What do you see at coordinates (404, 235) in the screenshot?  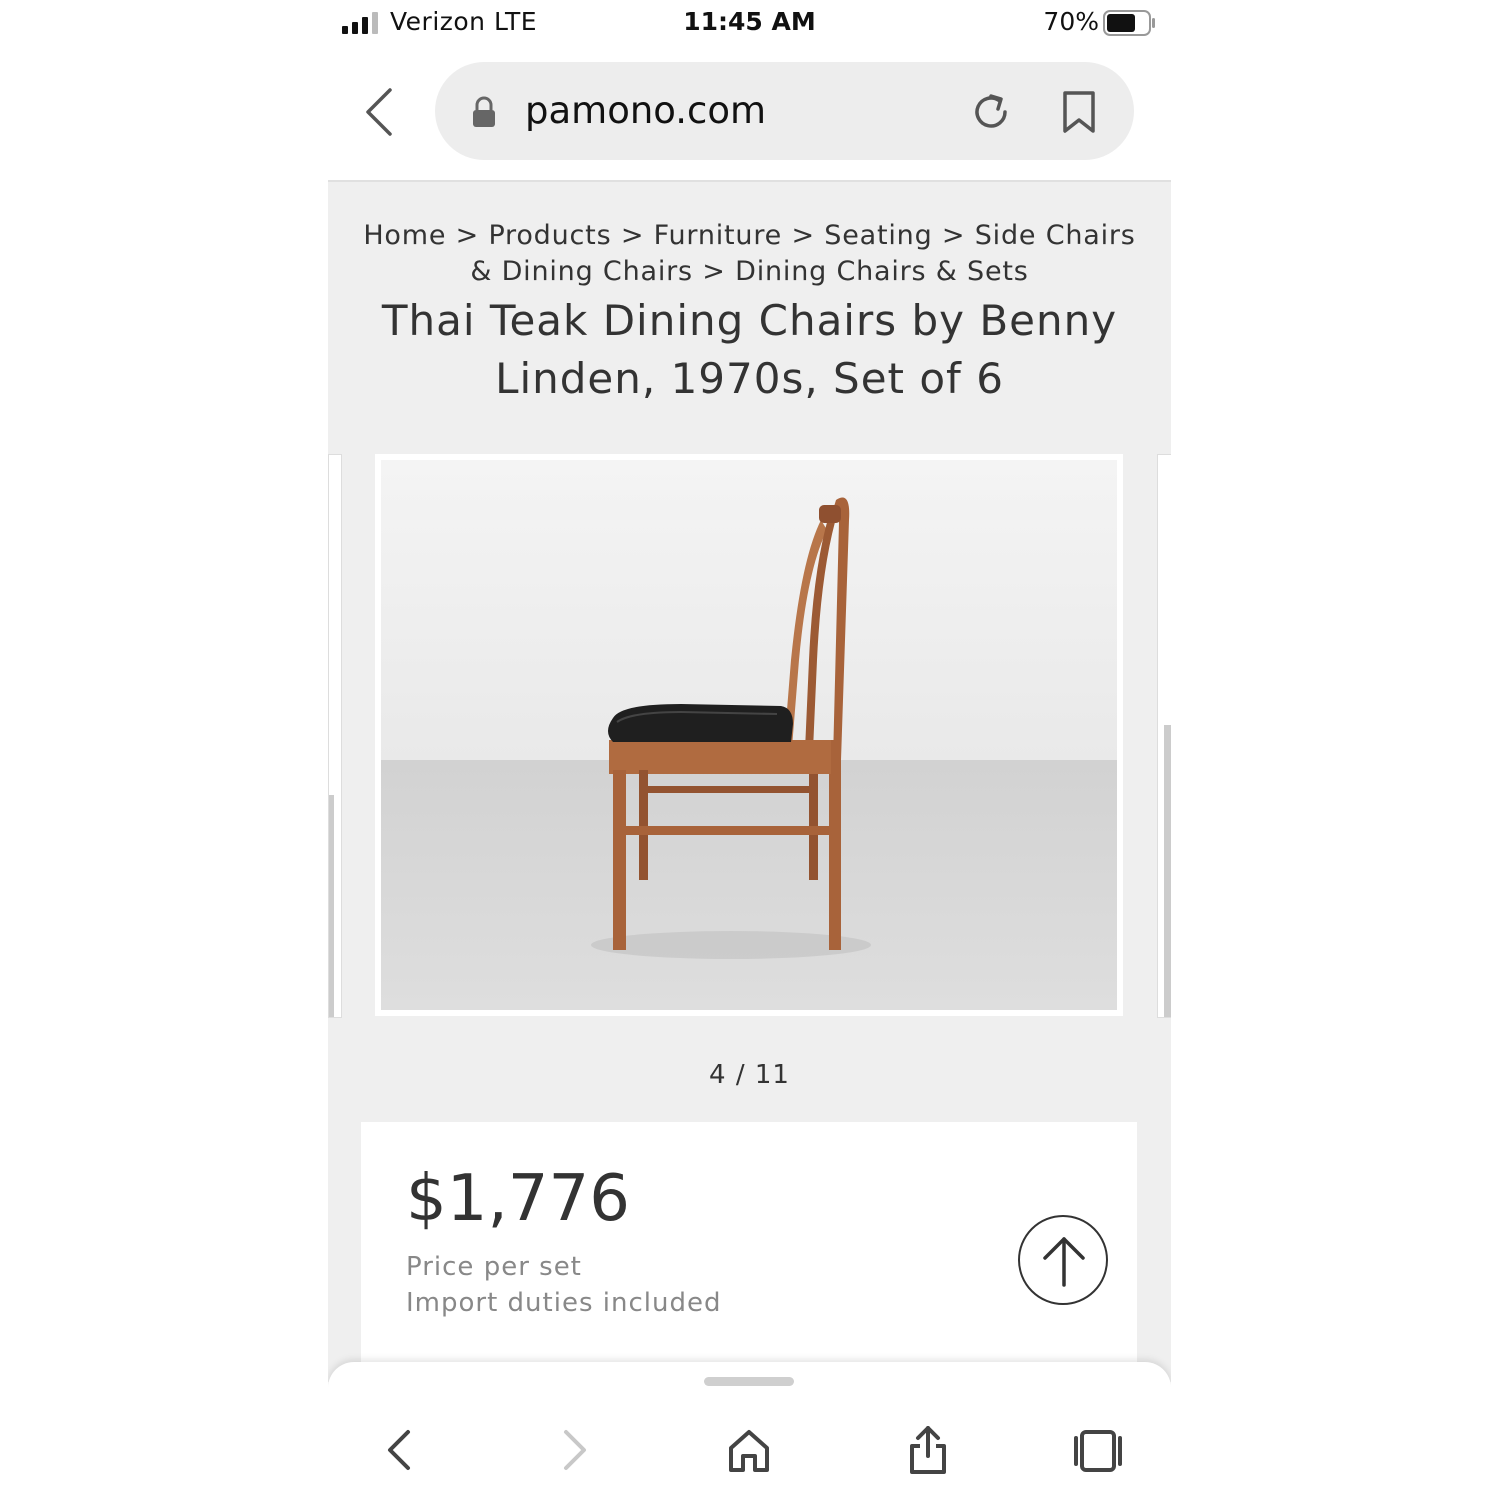 I see `breadcrumb-home: Home` at bounding box center [404, 235].